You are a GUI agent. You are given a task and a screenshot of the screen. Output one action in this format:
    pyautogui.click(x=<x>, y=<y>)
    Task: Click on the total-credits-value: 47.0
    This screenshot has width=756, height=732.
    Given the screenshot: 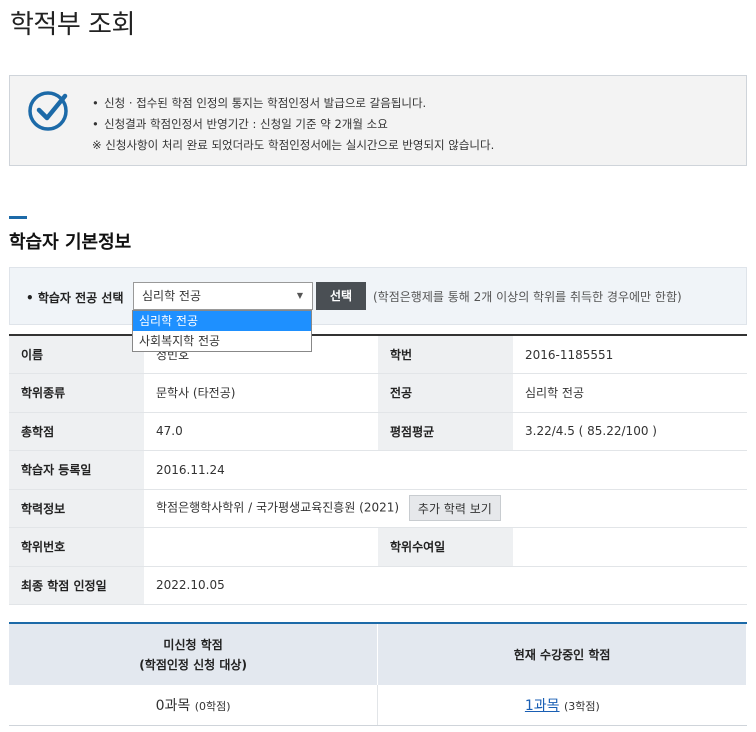 What is the action you would take?
    pyautogui.click(x=261, y=431)
    